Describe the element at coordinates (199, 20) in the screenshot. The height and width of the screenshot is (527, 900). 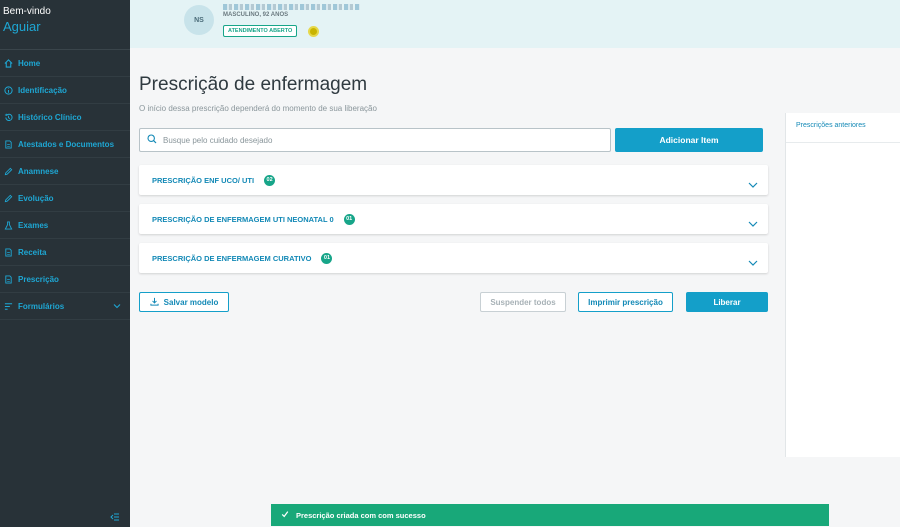
I see `patient-avatar: NS` at that location.